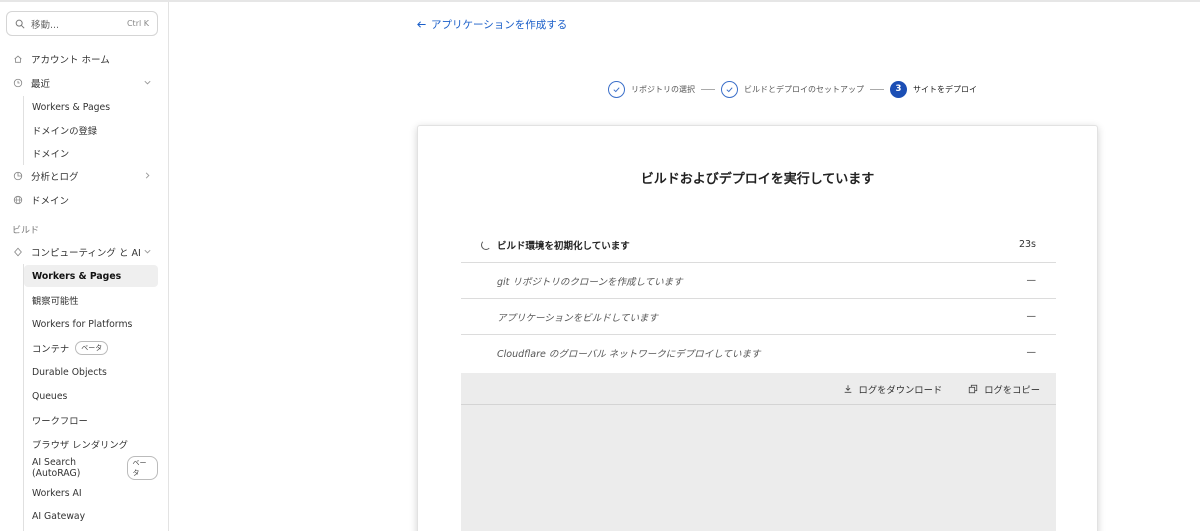 This screenshot has width=1200, height=531. What do you see at coordinates (91, 493) in the screenshot?
I see `sidebar-item-workers-ai: Workers AI` at bounding box center [91, 493].